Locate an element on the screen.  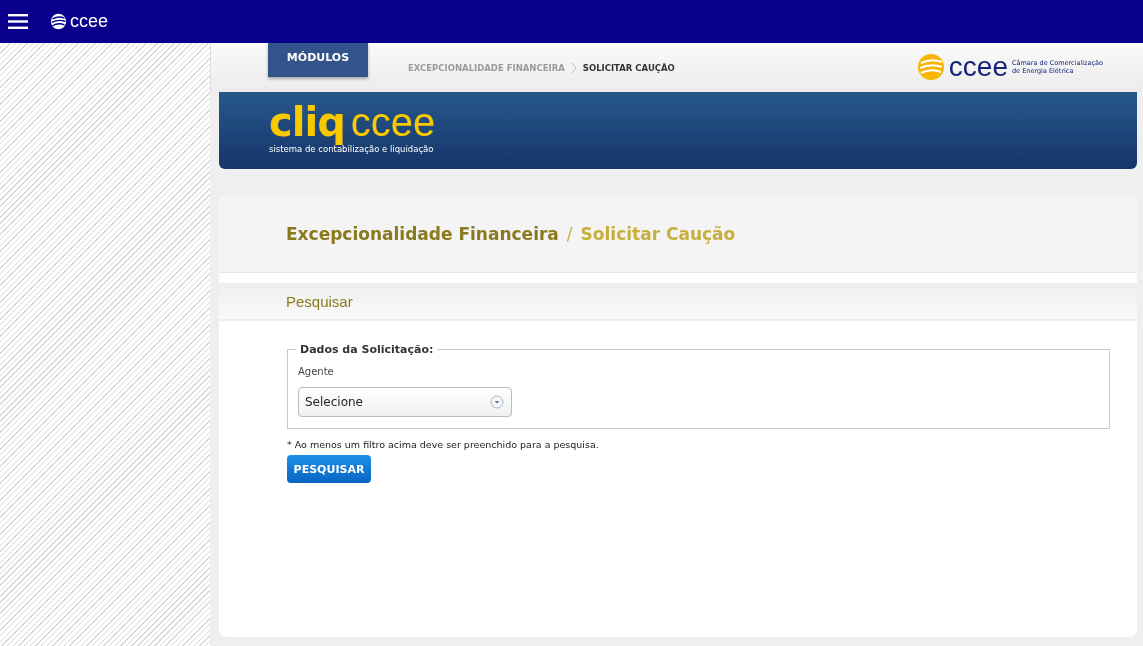
breadcrumb-link: SOLICITAR CAUÇÃO is located at coordinates (628, 68).